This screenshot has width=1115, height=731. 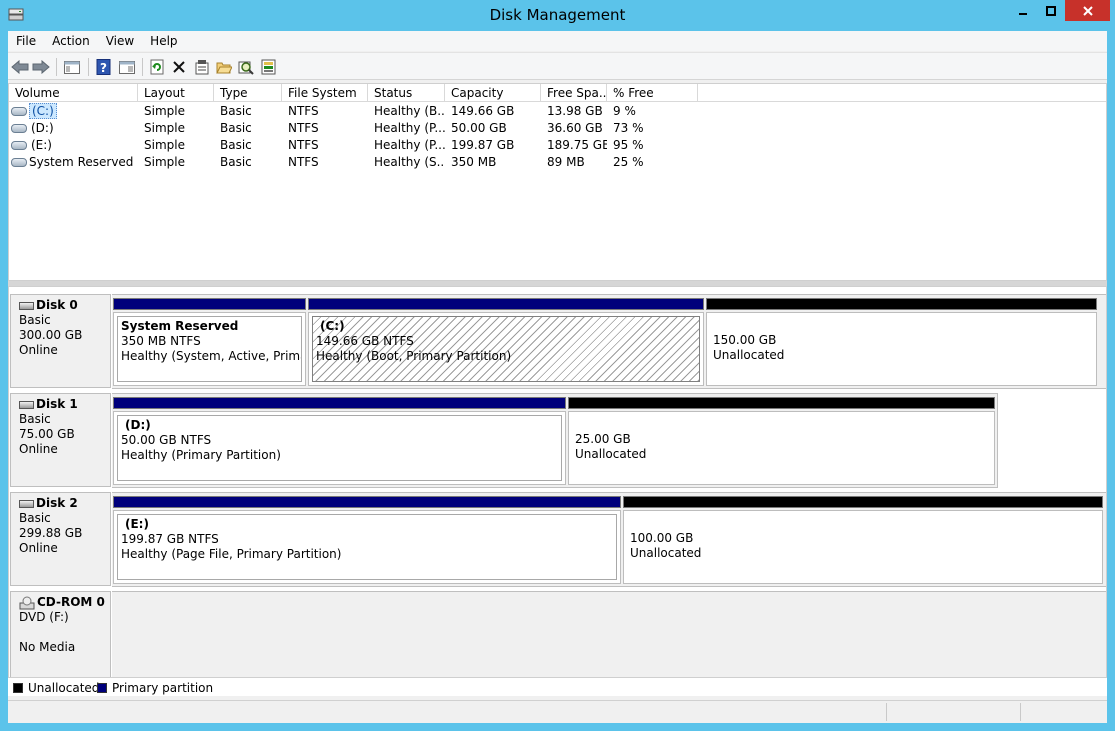 What do you see at coordinates (269, 67) in the screenshot?
I see `rescan-disks-icon` at bounding box center [269, 67].